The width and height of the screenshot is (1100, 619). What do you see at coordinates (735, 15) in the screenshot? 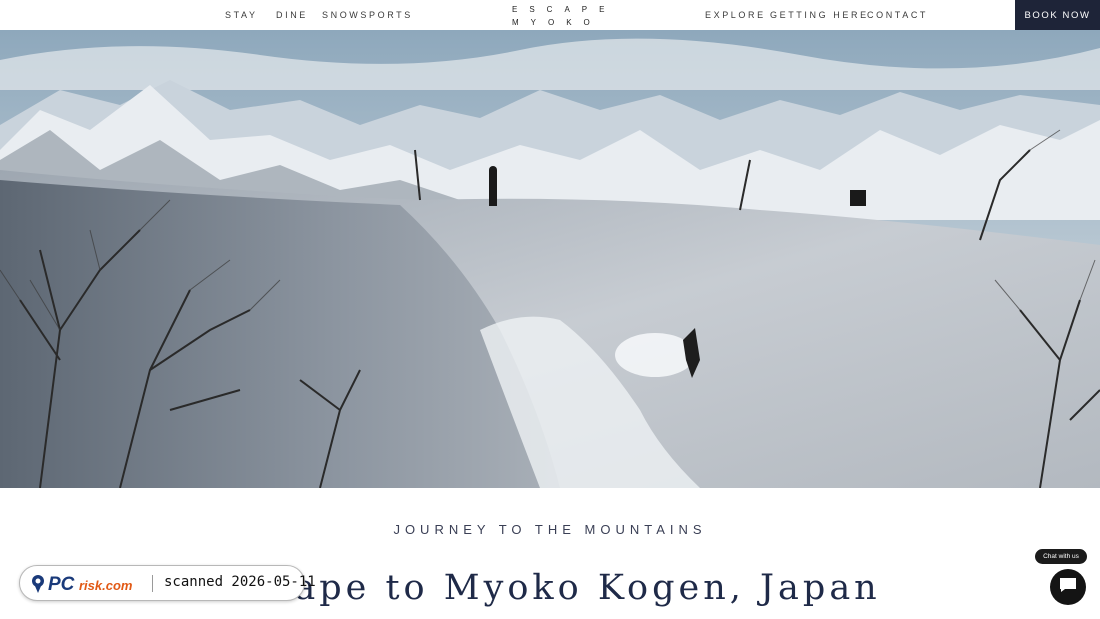
I see `nav-link-explore: EXPLORE` at bounding box center [735, 15].